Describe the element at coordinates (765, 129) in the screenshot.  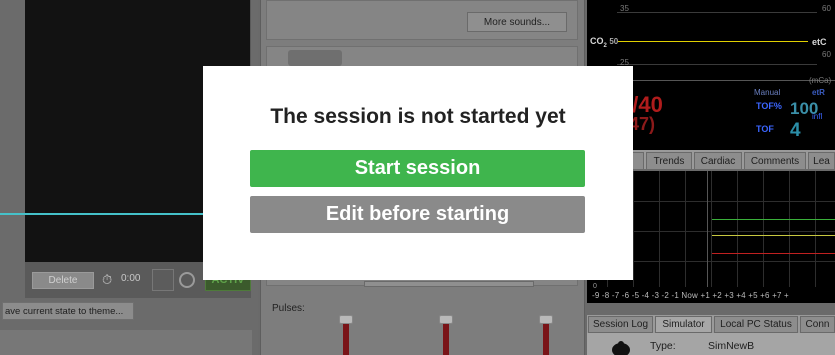
I see `tof-label: TOF` at that location.